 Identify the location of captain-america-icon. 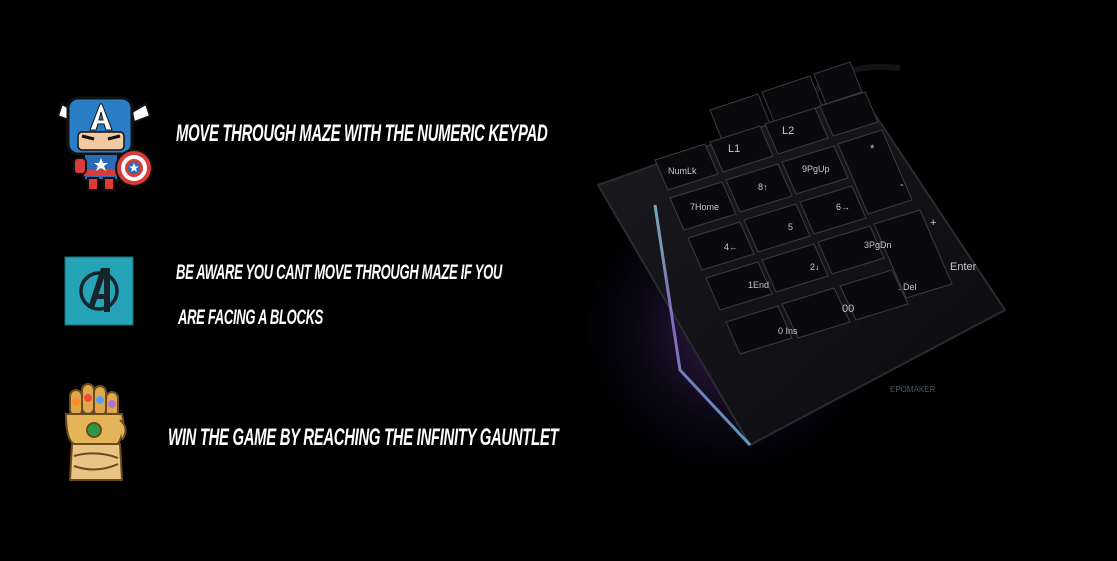
(104, 142).